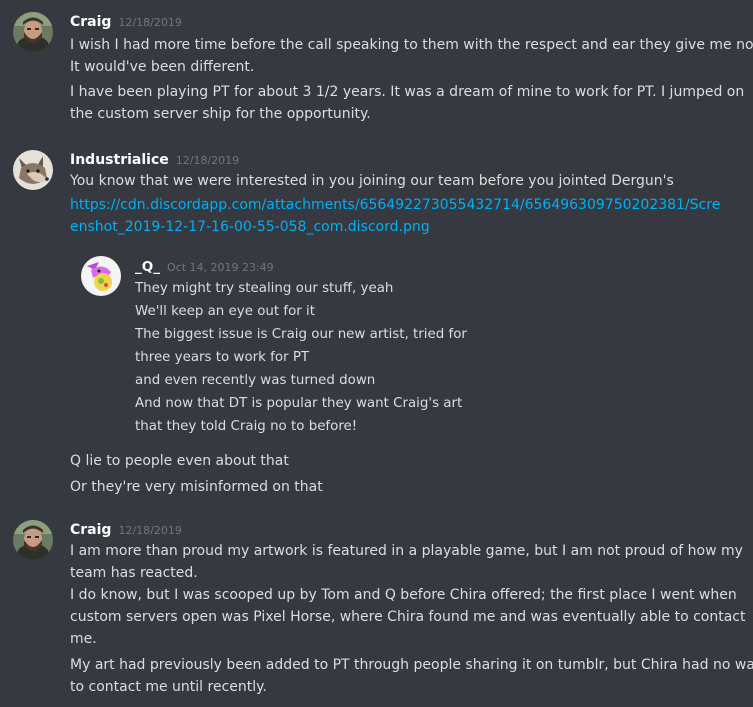 The height and width of the screenshot is (707, 753). Describe the element at coordinates (147, 267) in the screenshot. I see `quoted-username: _Q_` at that location.